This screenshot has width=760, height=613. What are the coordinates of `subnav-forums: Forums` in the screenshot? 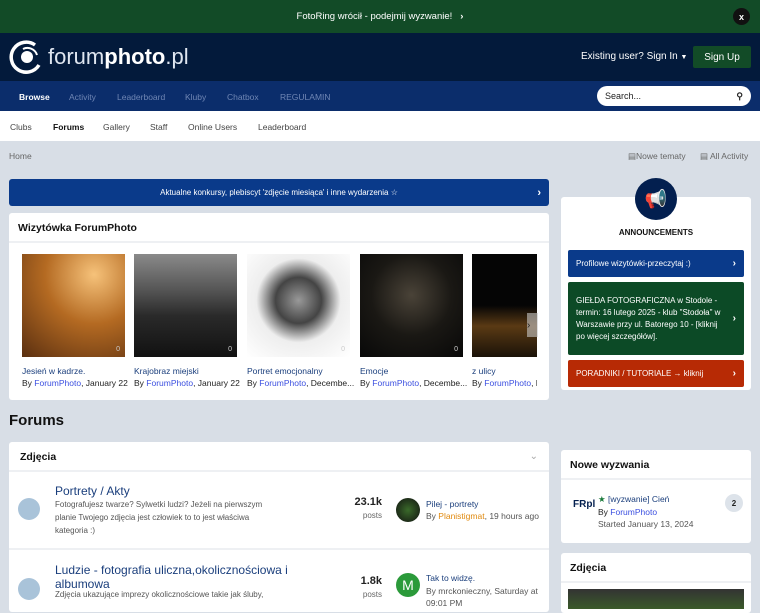 It's located at (68, 127).